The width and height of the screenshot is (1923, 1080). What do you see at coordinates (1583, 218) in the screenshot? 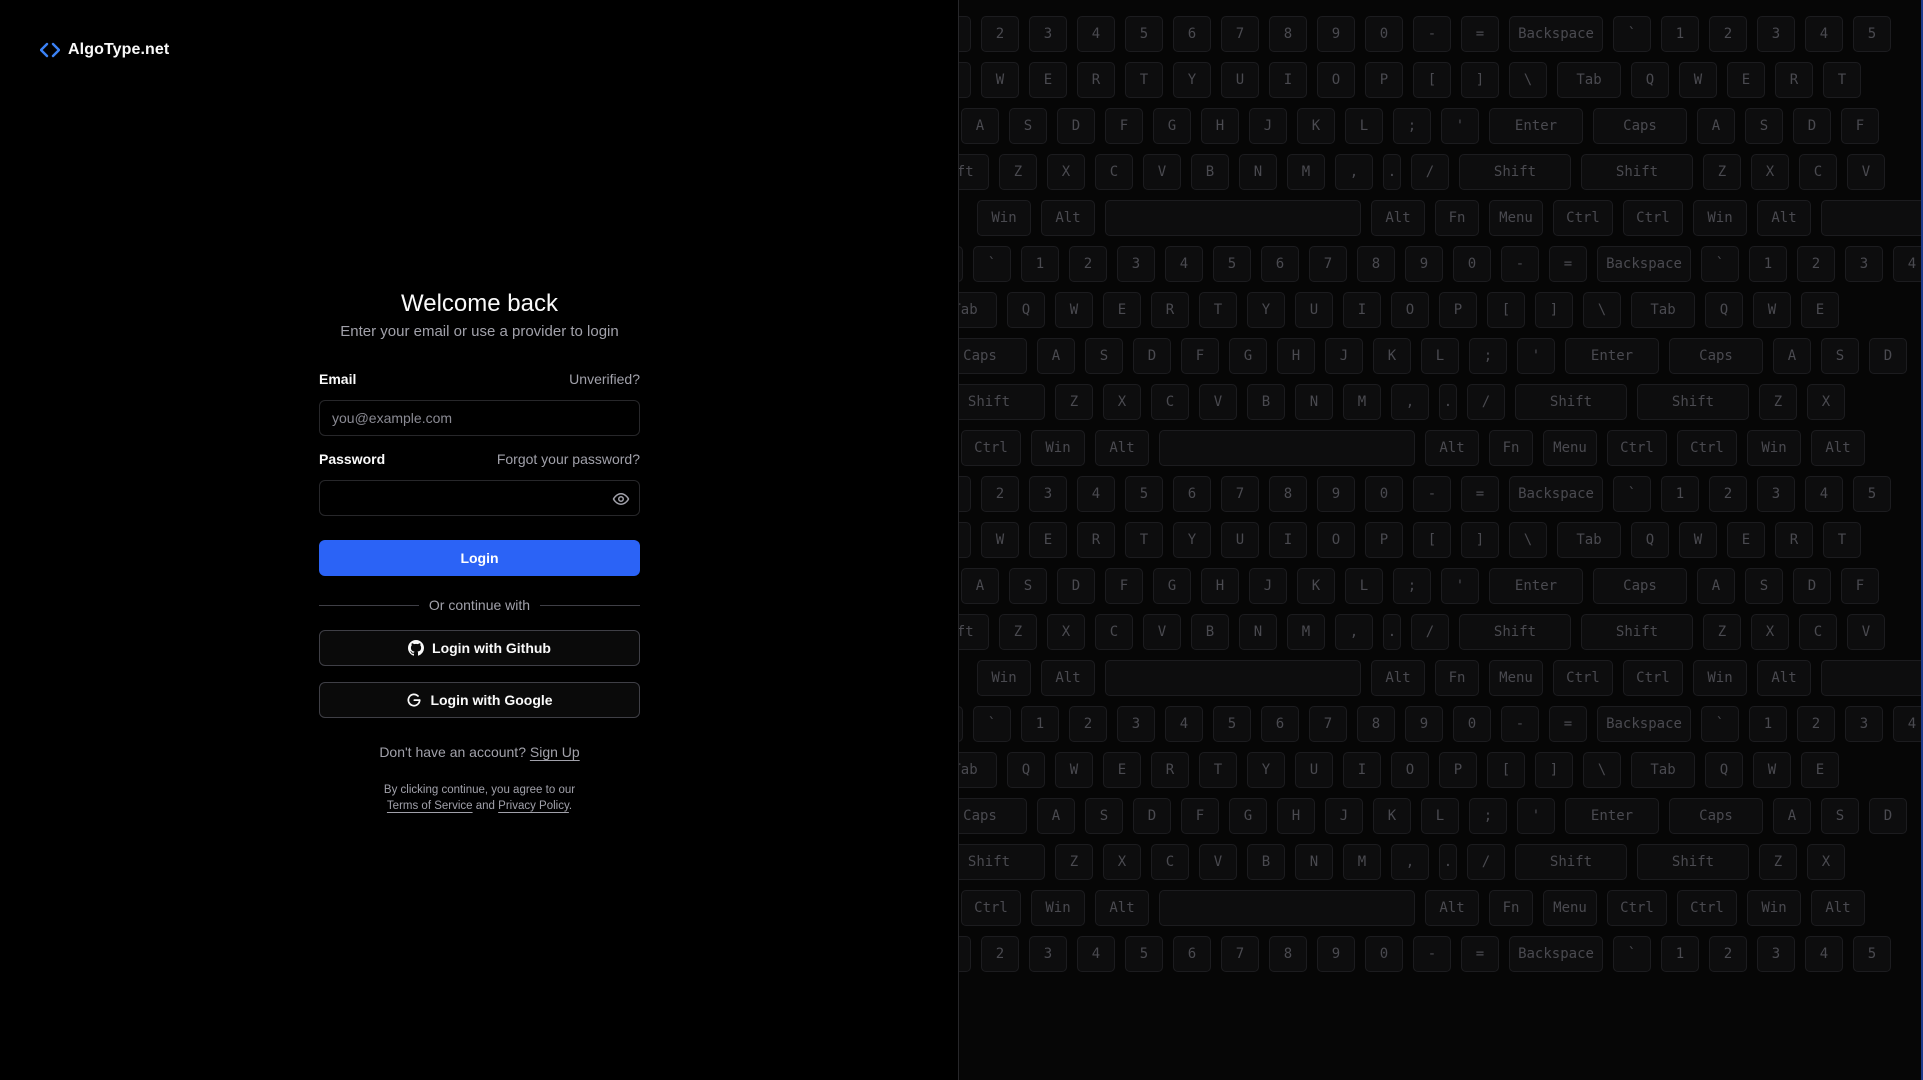
I see `keyboard-key: Ctrl` at bounding box center [1583, 218].